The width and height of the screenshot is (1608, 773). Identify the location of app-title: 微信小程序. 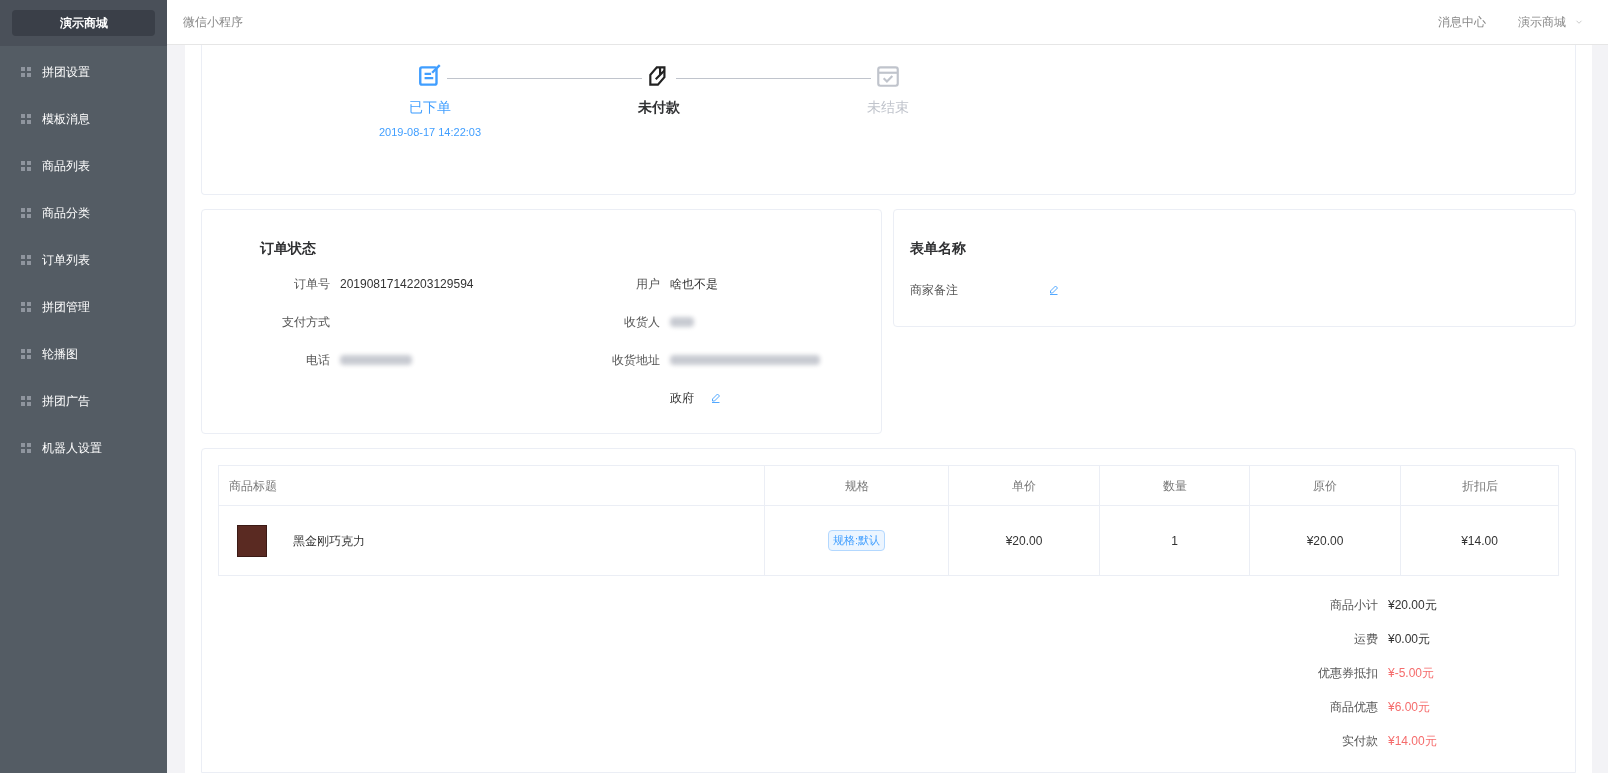
(213, 22).